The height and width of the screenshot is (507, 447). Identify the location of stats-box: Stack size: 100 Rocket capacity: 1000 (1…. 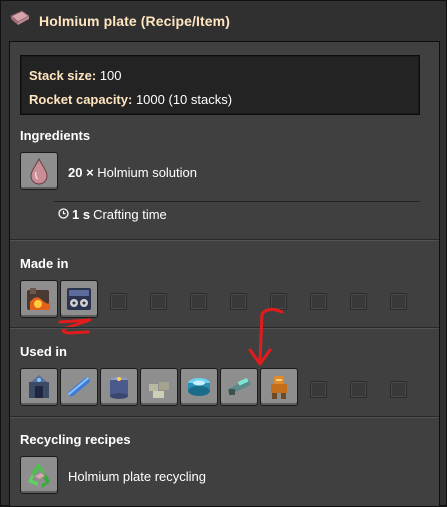
(220, 85).